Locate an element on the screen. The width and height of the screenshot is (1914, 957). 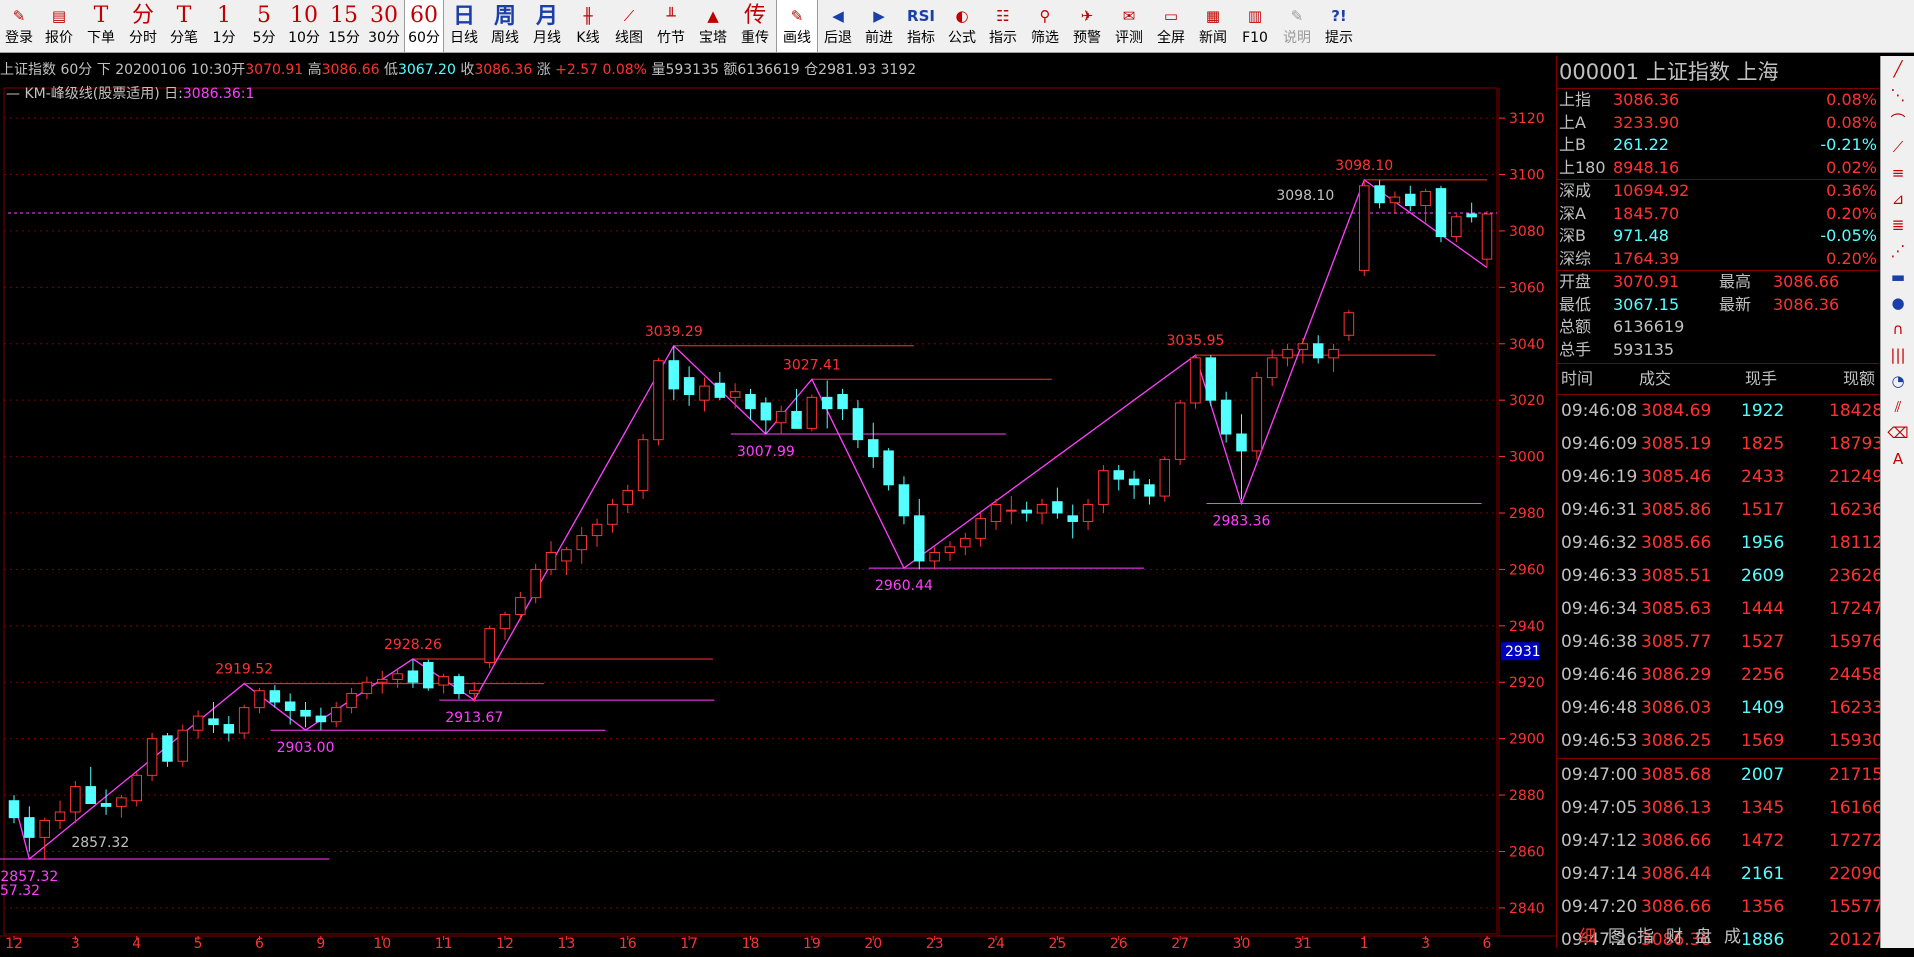
cycle-tool-icon: ||| is located at coordinates (1897, 355).